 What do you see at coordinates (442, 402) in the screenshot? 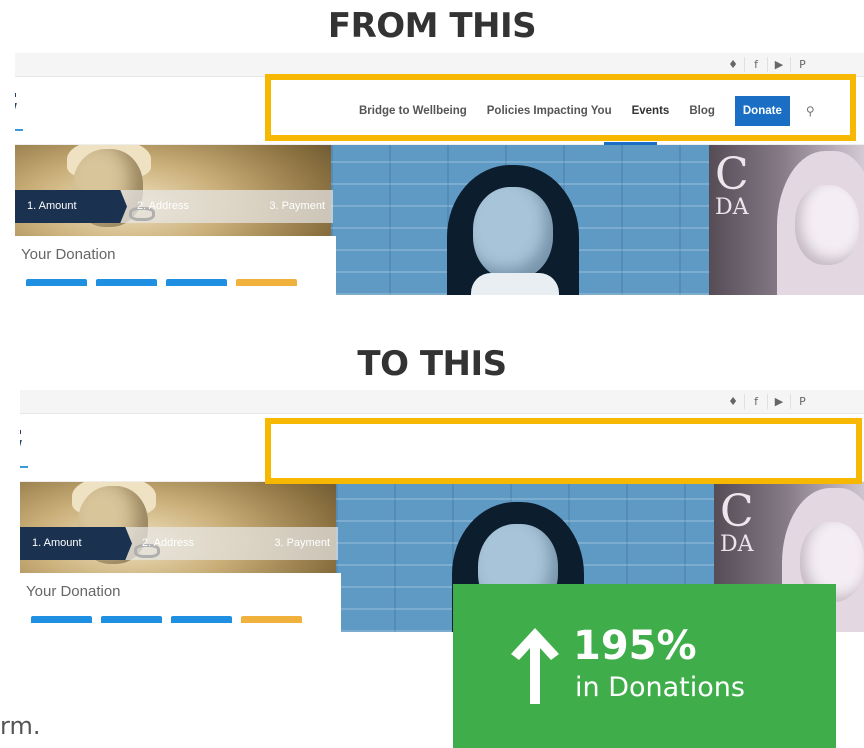
I see `top-bar: ♦ f ▶ P` at bounding box center [442, 402].